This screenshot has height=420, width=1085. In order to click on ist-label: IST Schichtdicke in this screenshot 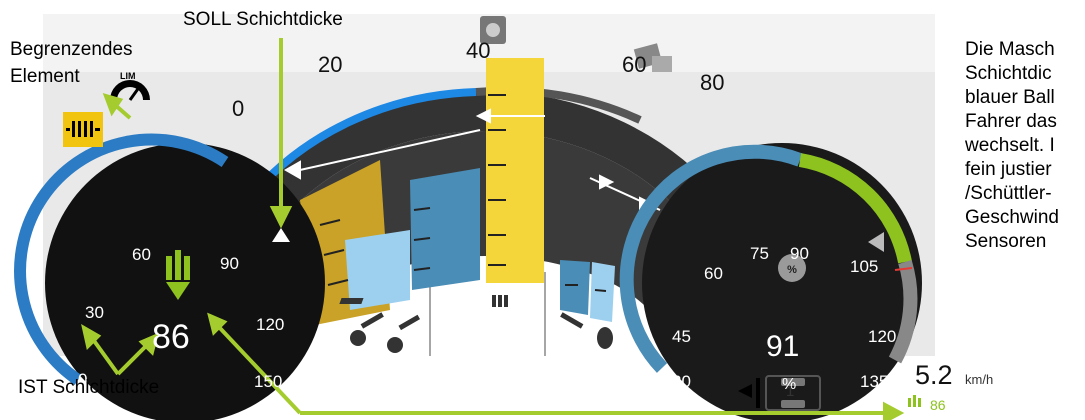, I will do `click(89, 387)`.